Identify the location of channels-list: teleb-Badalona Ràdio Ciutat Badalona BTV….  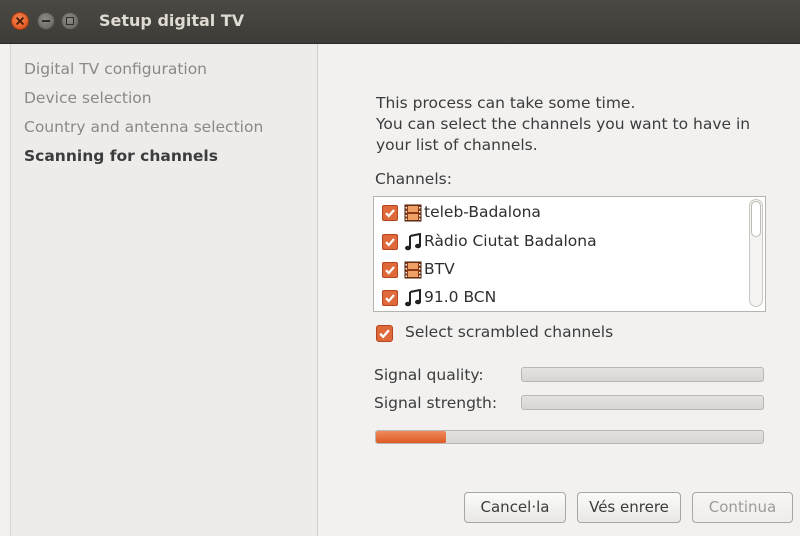
(569, 254).